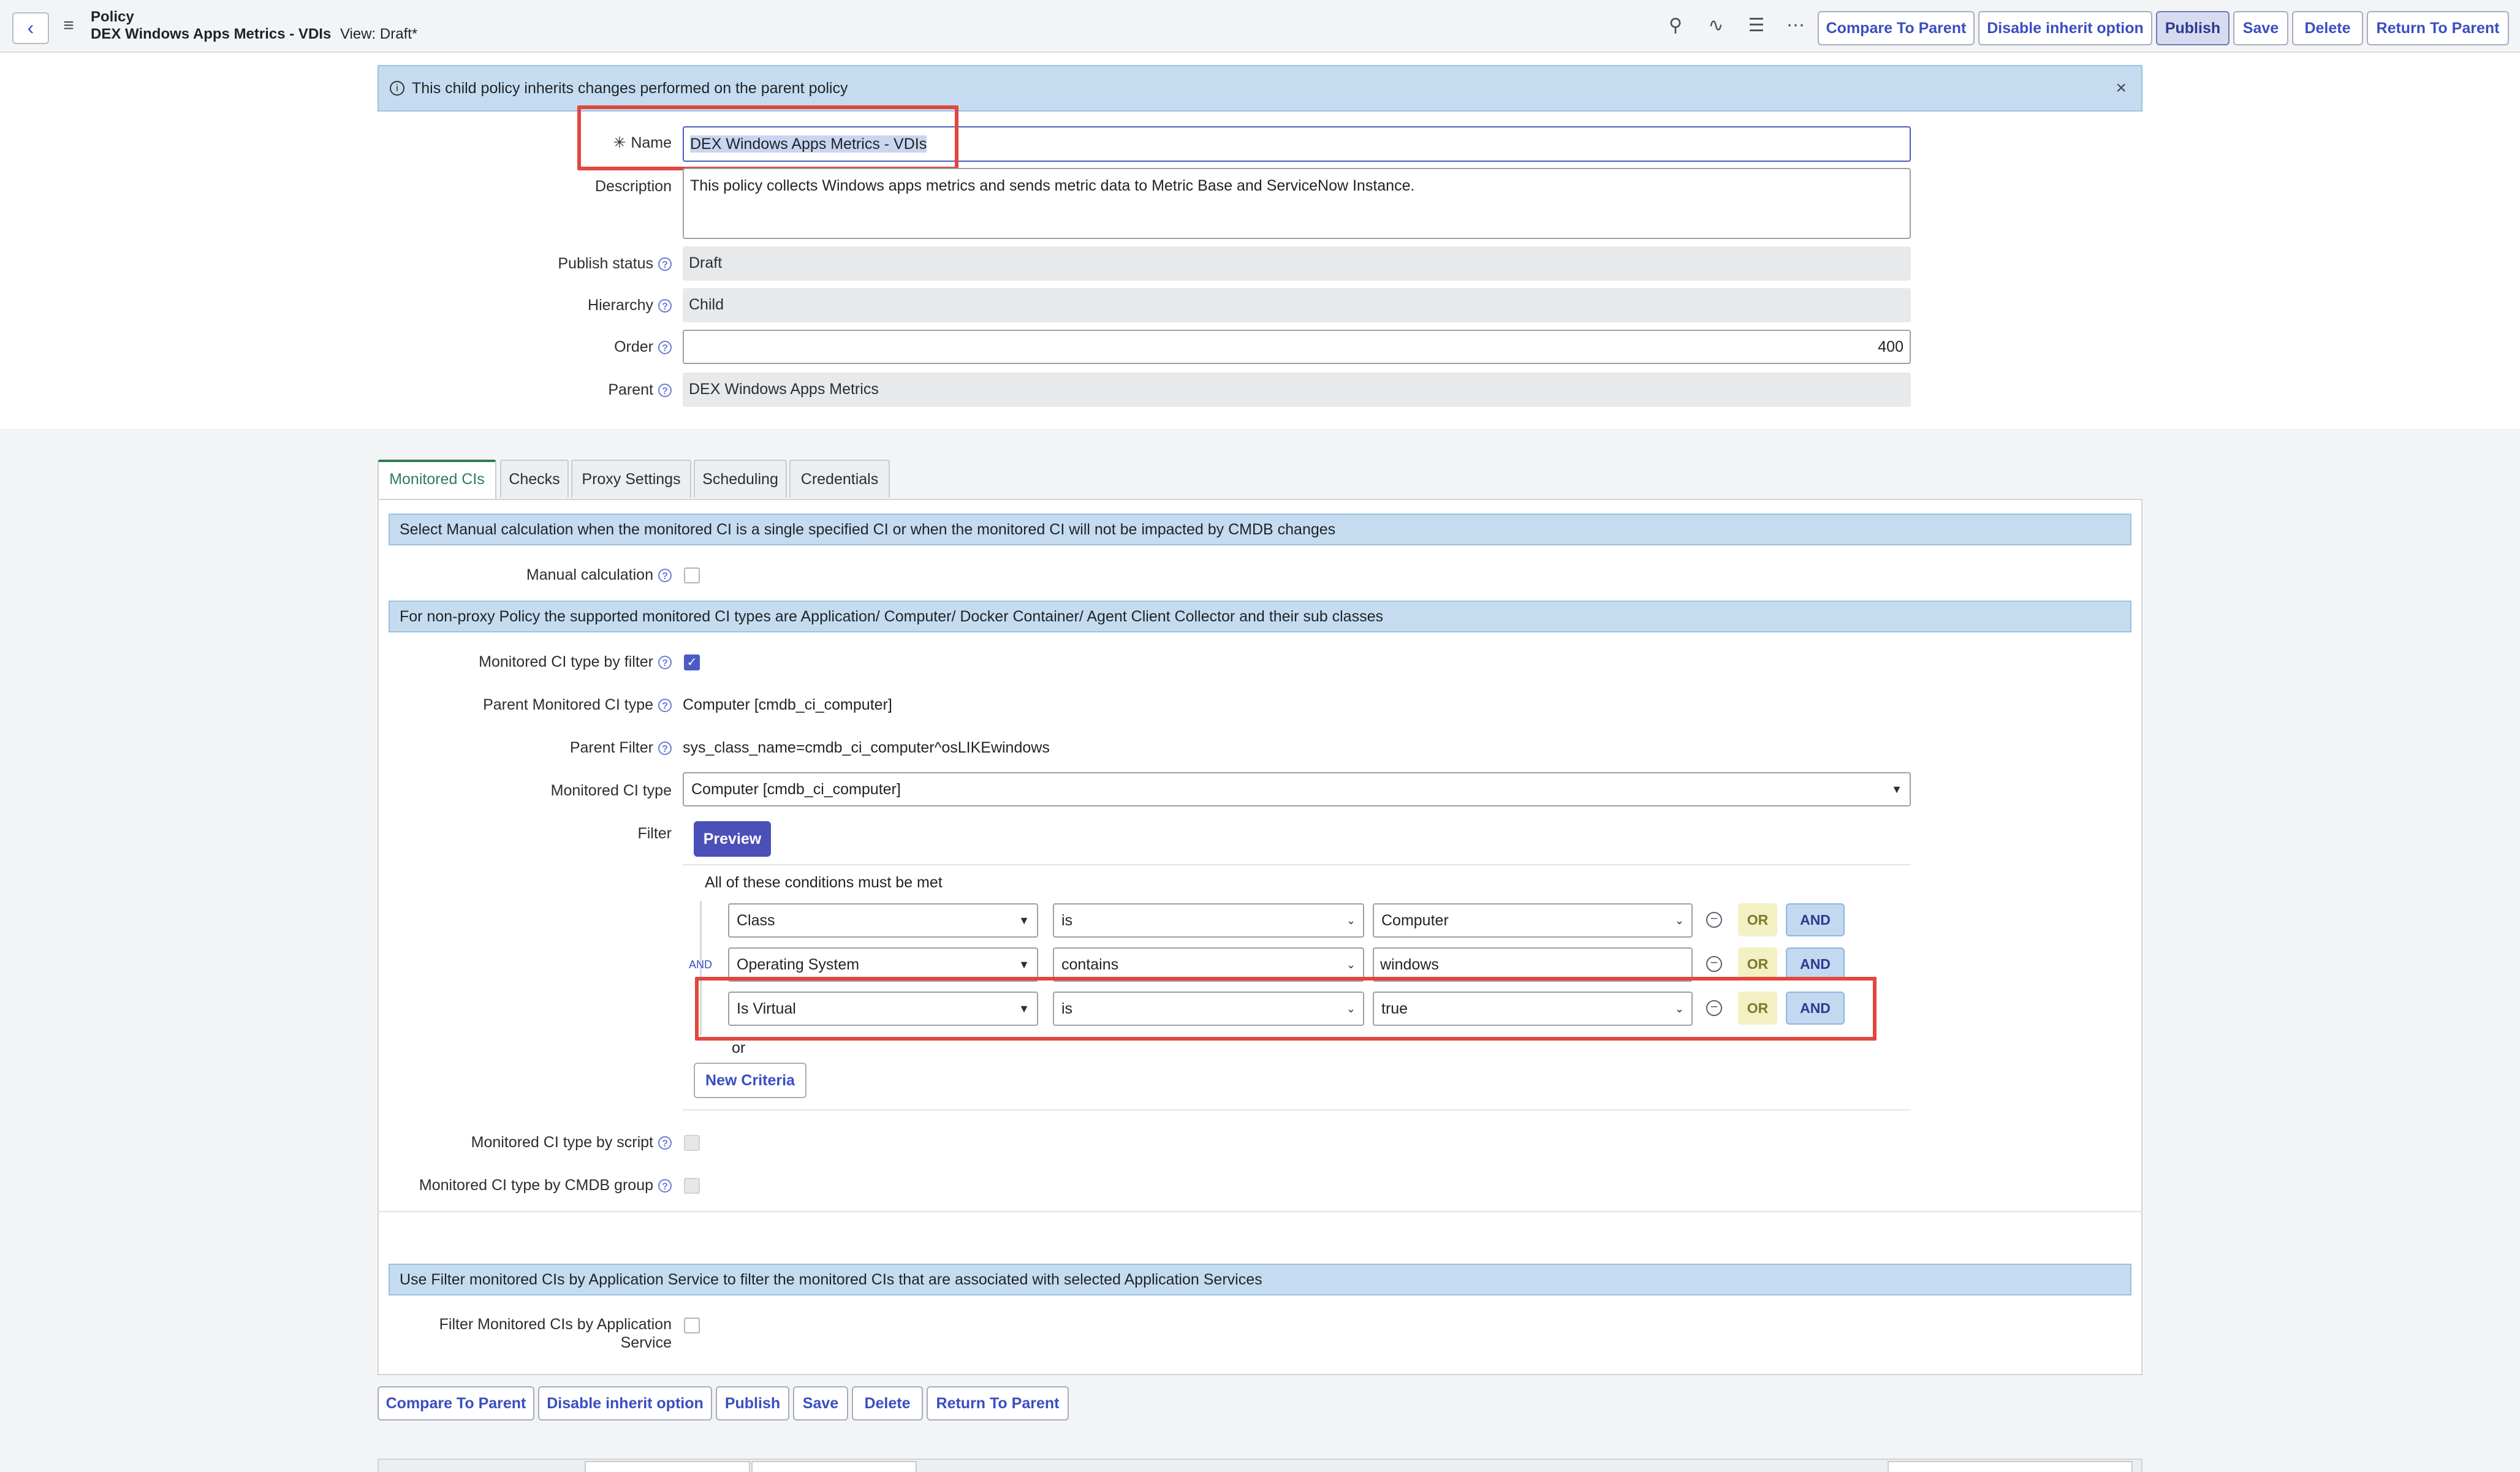  What do you see at coordinates (887, 1403) in the screenshot?
I see `footer-delete-button: Delete` at bounding box center [887, 1403].